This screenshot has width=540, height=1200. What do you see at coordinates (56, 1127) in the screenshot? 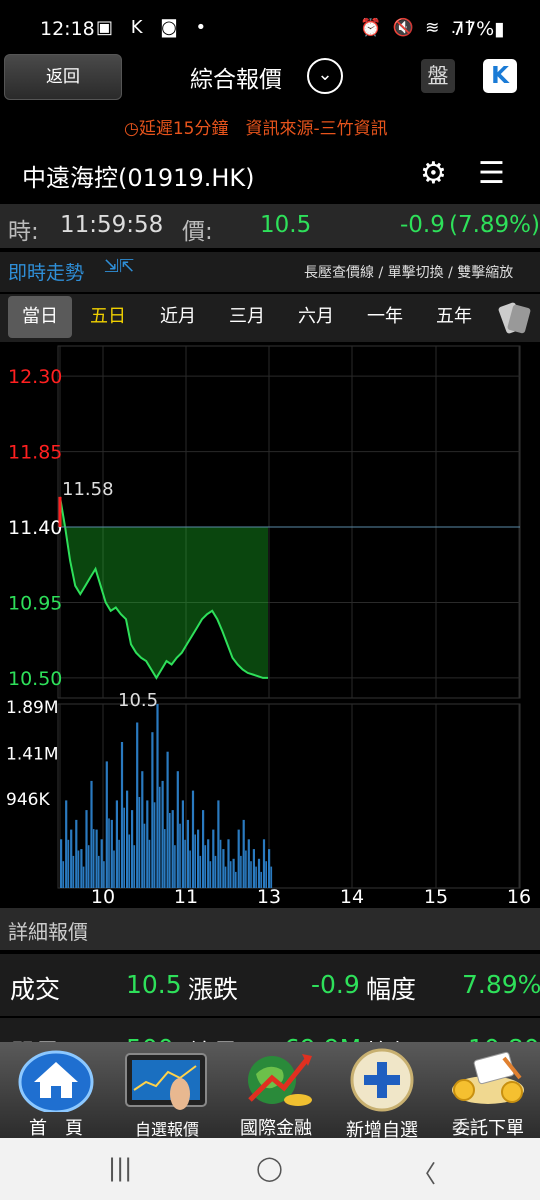
I see `nav-home-label: 首 頁` at bounding box center [56, 1127].